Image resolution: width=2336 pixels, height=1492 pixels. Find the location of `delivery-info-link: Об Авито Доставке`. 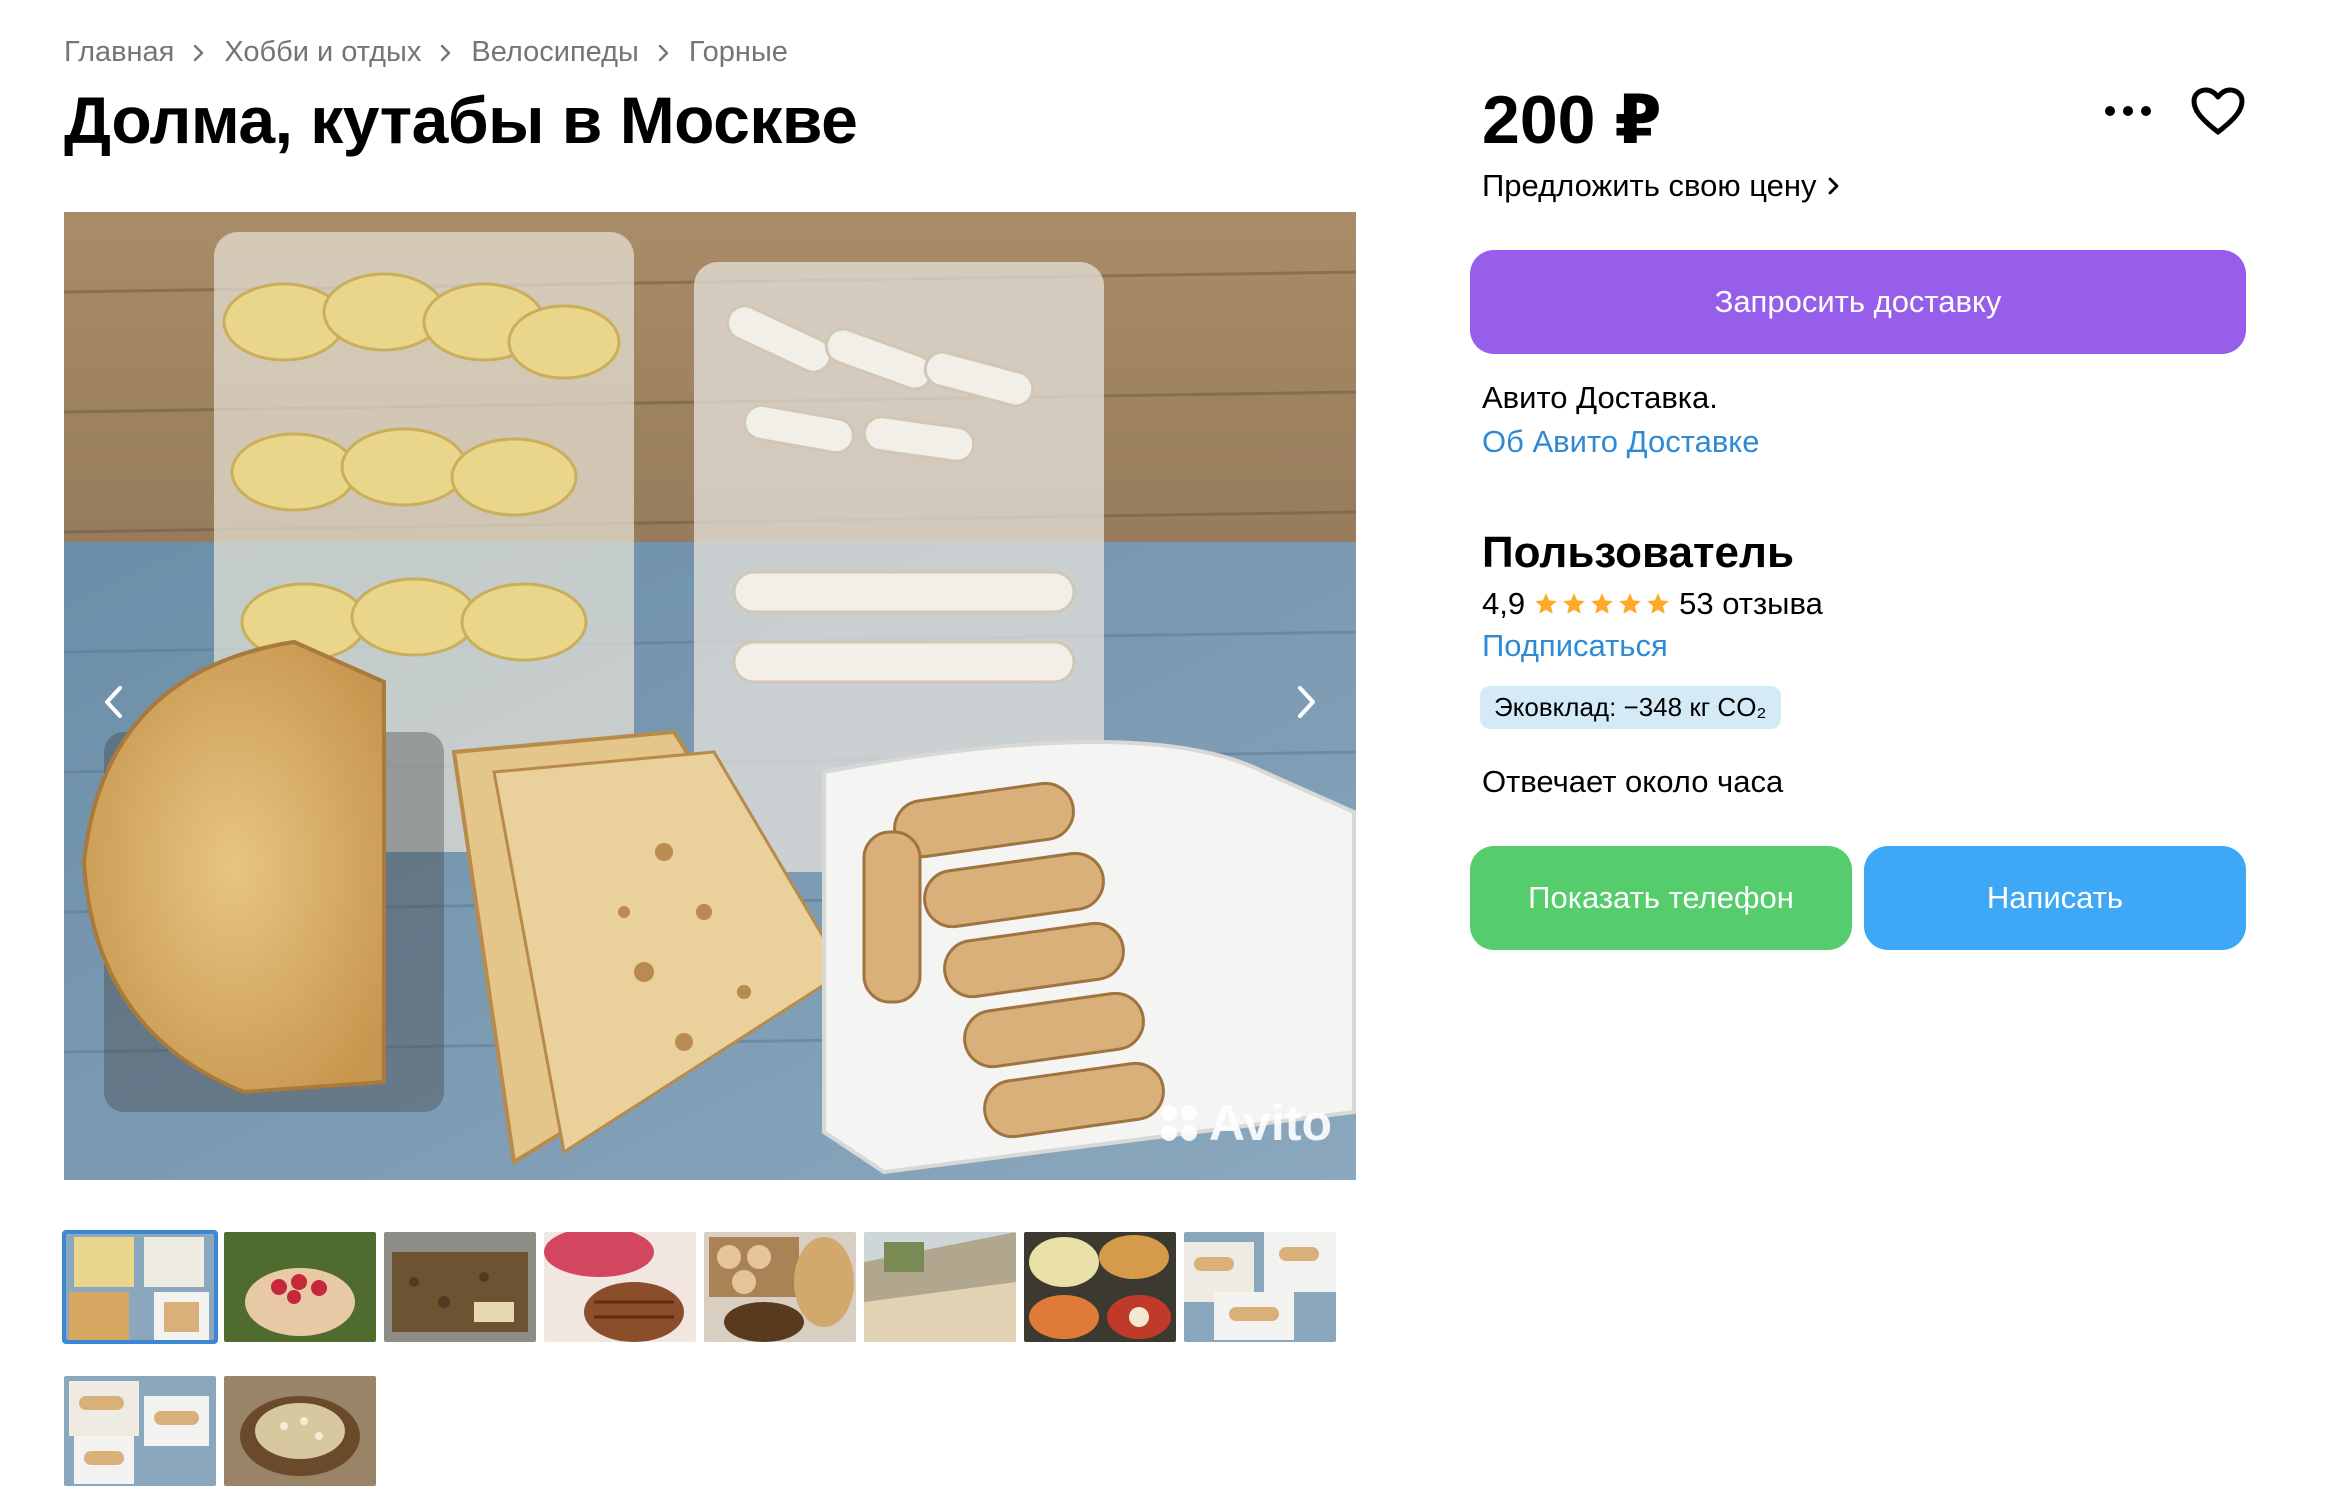

delivery-info-link: Об Авито Доставке is located at coordinates (1620, 442).